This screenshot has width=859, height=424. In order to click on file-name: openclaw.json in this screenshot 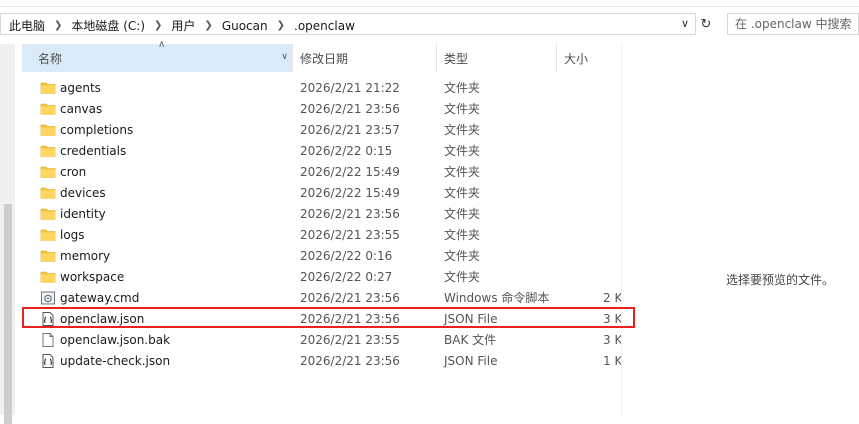, I will do `click(102, 318)`.